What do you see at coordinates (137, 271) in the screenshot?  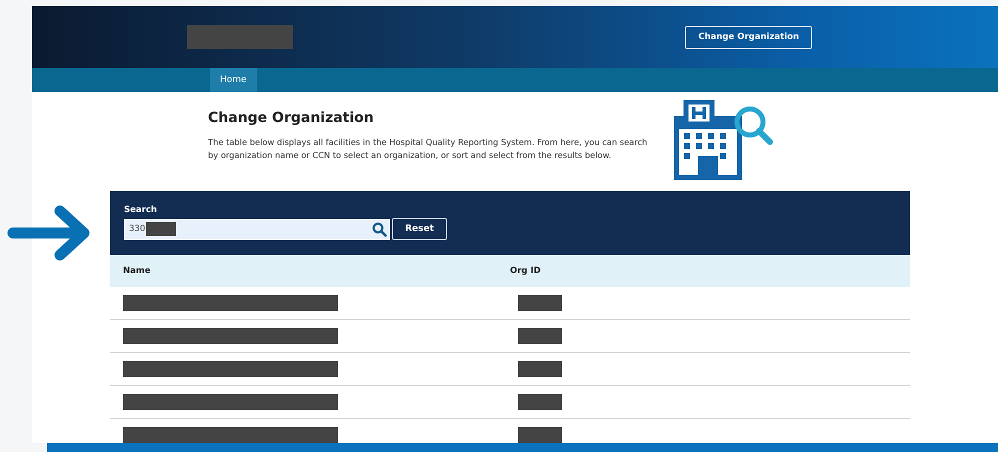 I see `column-header: Name` at bounding box center [137, 271].